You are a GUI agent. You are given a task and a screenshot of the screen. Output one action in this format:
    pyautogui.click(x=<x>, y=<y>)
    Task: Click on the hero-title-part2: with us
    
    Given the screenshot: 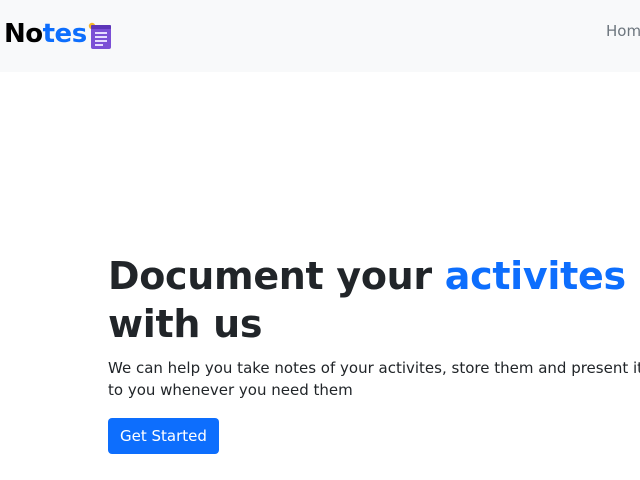 What is the action you would take?
    pyautogui.click(x=185, y=324)
    